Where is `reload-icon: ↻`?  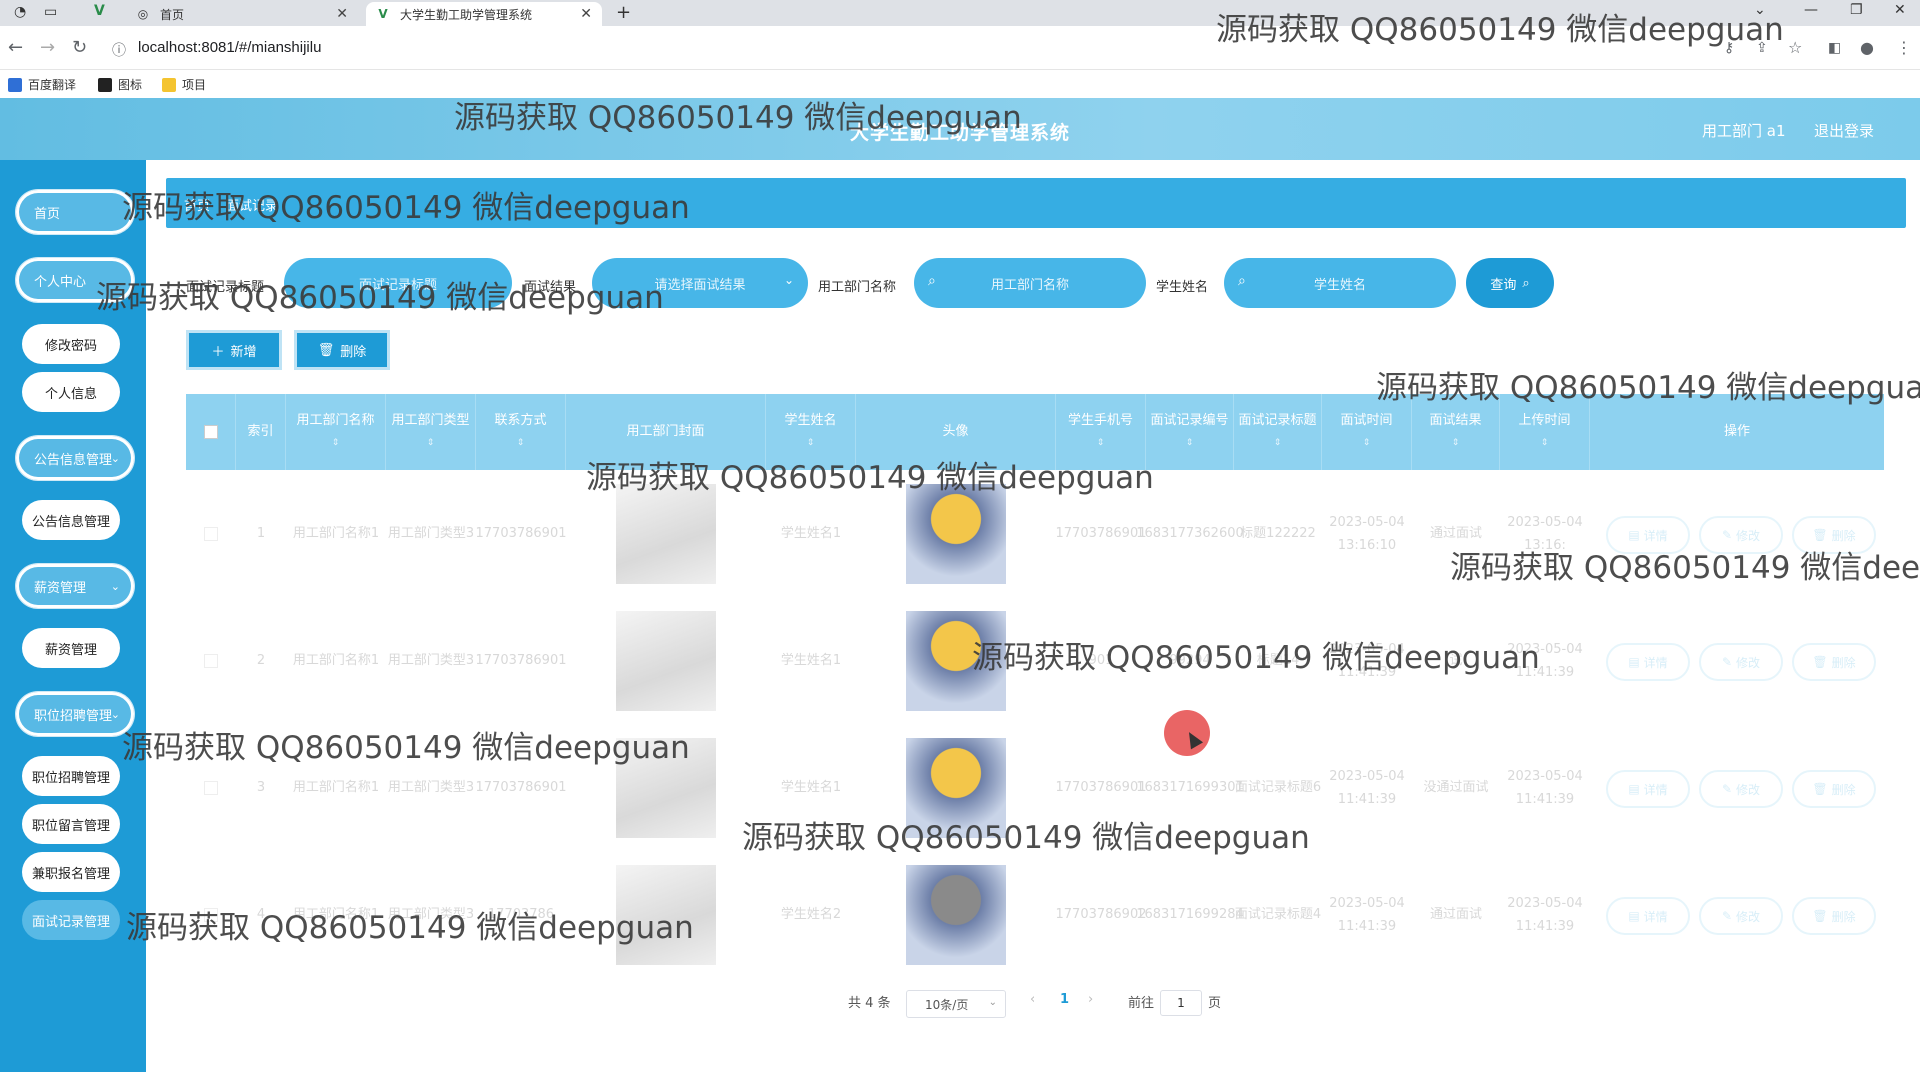 reload-icon: ↻ is located at coordinates (79, 47).